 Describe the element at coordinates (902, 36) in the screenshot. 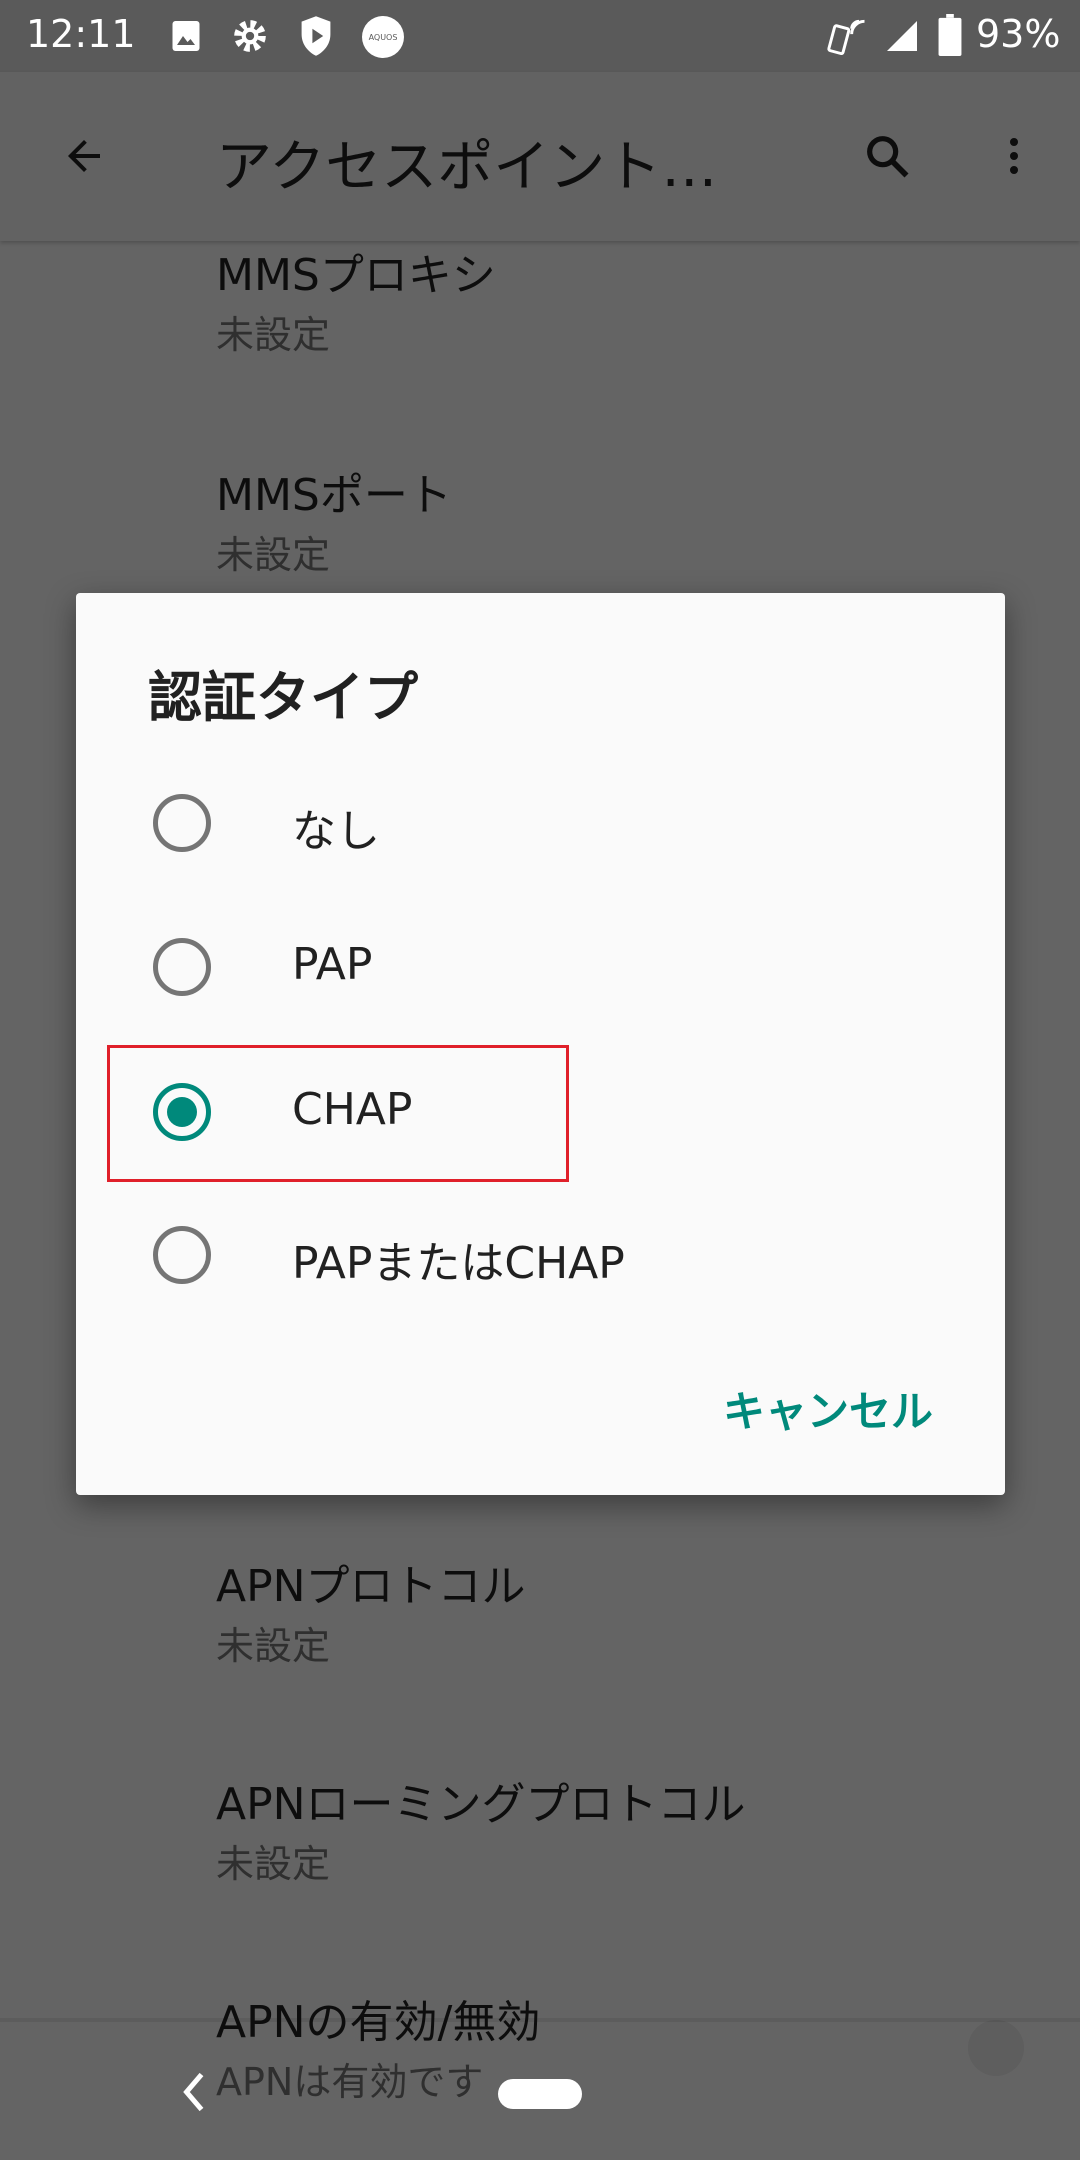

I see `signal-icon` at that location.